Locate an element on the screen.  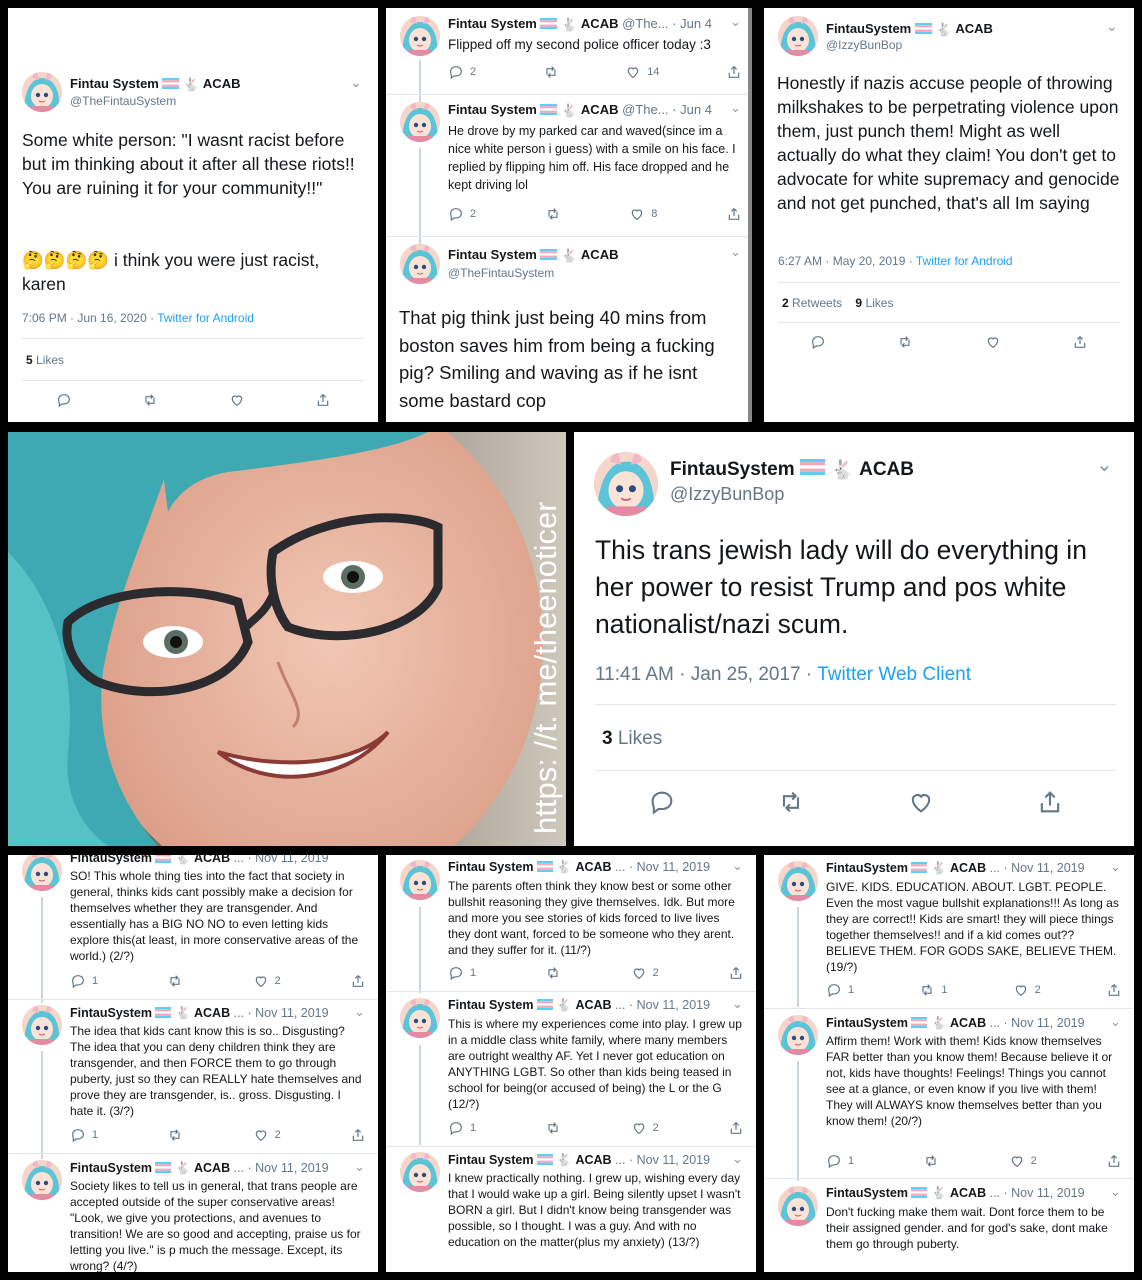
tweet-source: Twitter Web Client is located at coordinates (894, 674).